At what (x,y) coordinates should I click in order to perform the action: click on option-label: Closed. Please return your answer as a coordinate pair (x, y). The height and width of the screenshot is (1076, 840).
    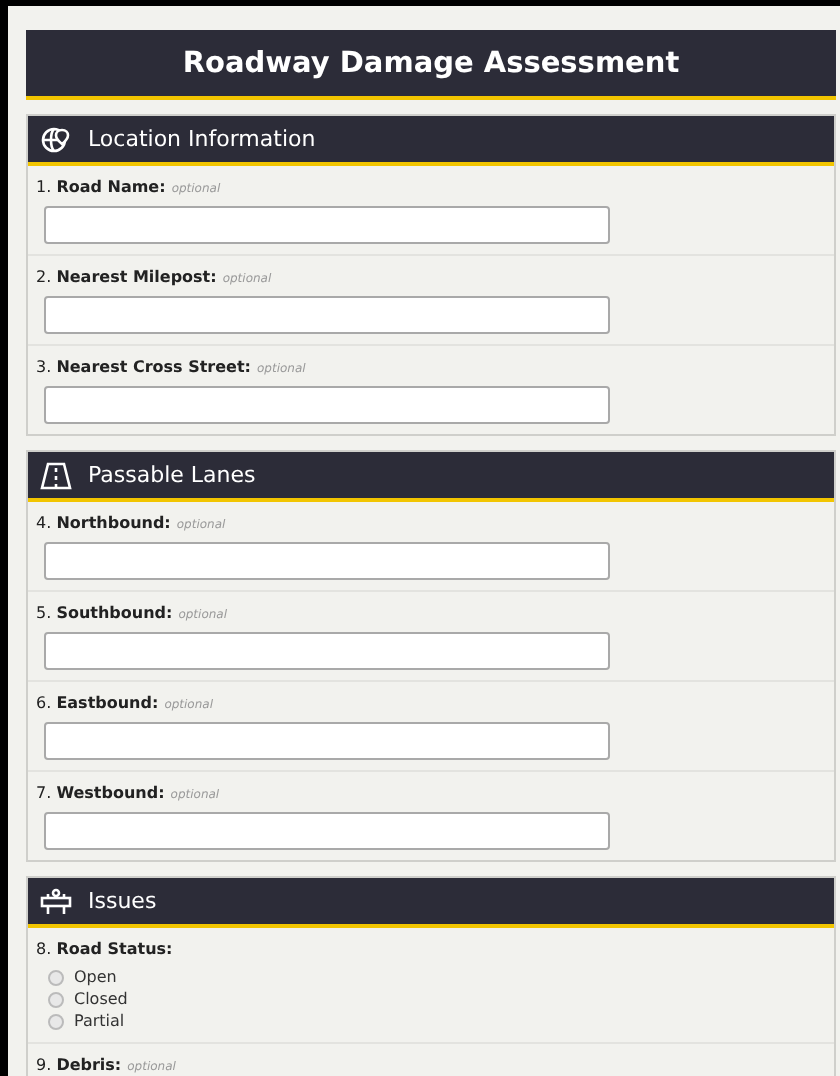
    Looking at the image, I should click on (101, 999).